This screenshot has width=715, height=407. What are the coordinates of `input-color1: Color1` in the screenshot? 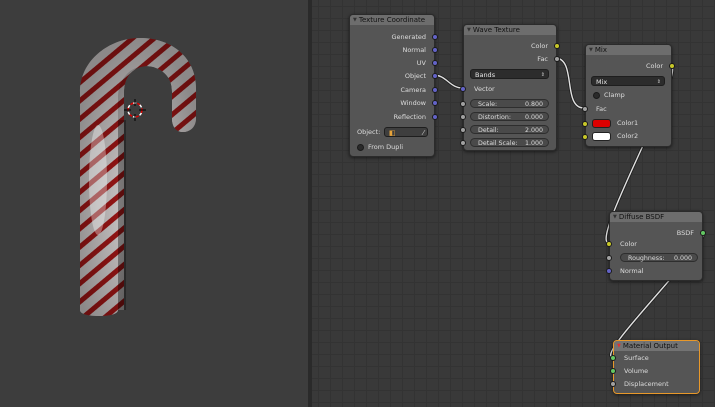 It's located at (628, 123).